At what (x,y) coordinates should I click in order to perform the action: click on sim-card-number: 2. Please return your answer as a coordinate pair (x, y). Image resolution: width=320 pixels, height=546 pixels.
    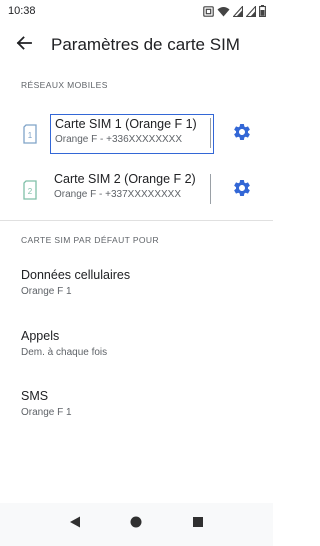
    Looking at the image, I should click on (30, 191).